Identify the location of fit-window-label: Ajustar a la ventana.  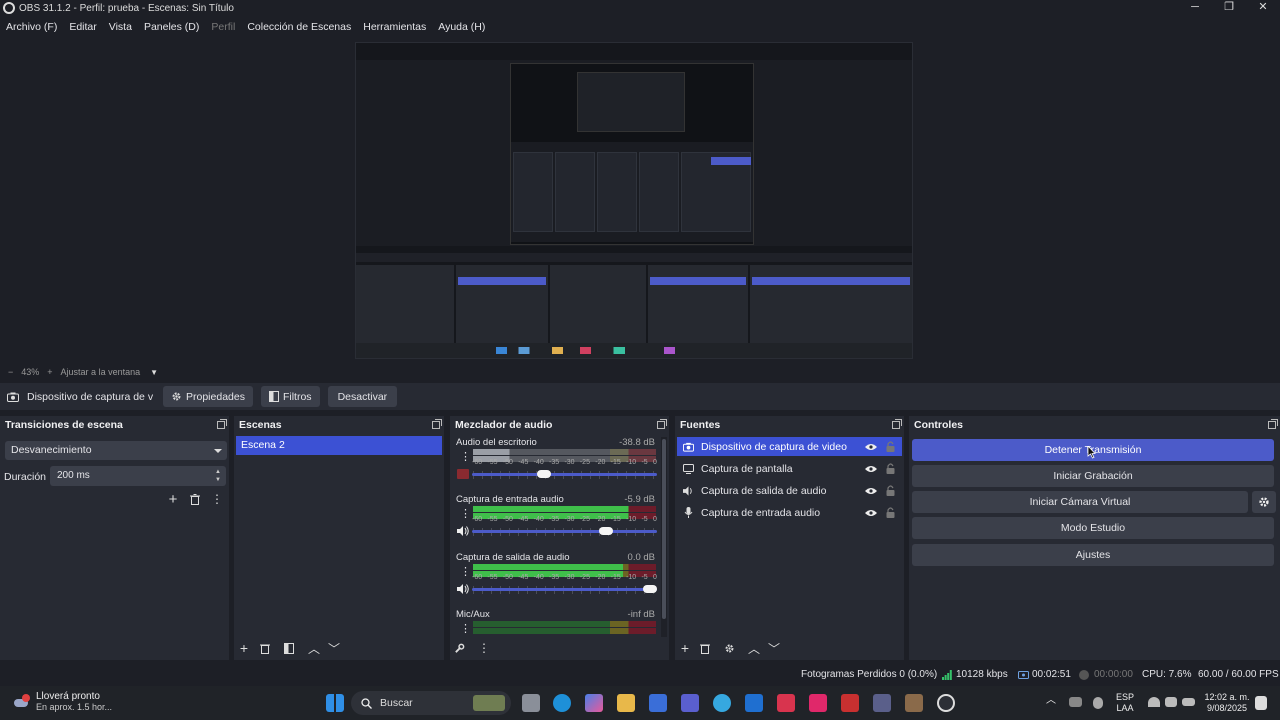
(101, 372).